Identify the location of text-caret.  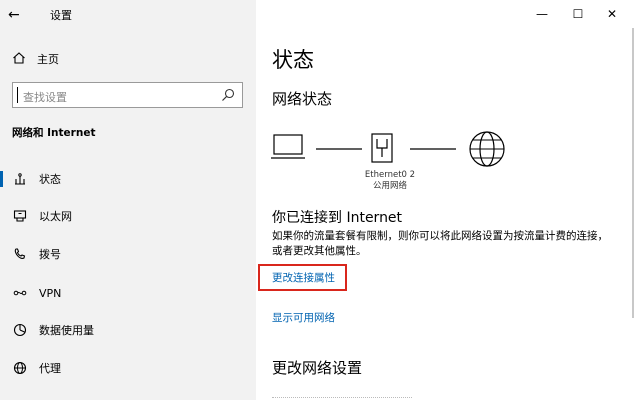
(17, 95).